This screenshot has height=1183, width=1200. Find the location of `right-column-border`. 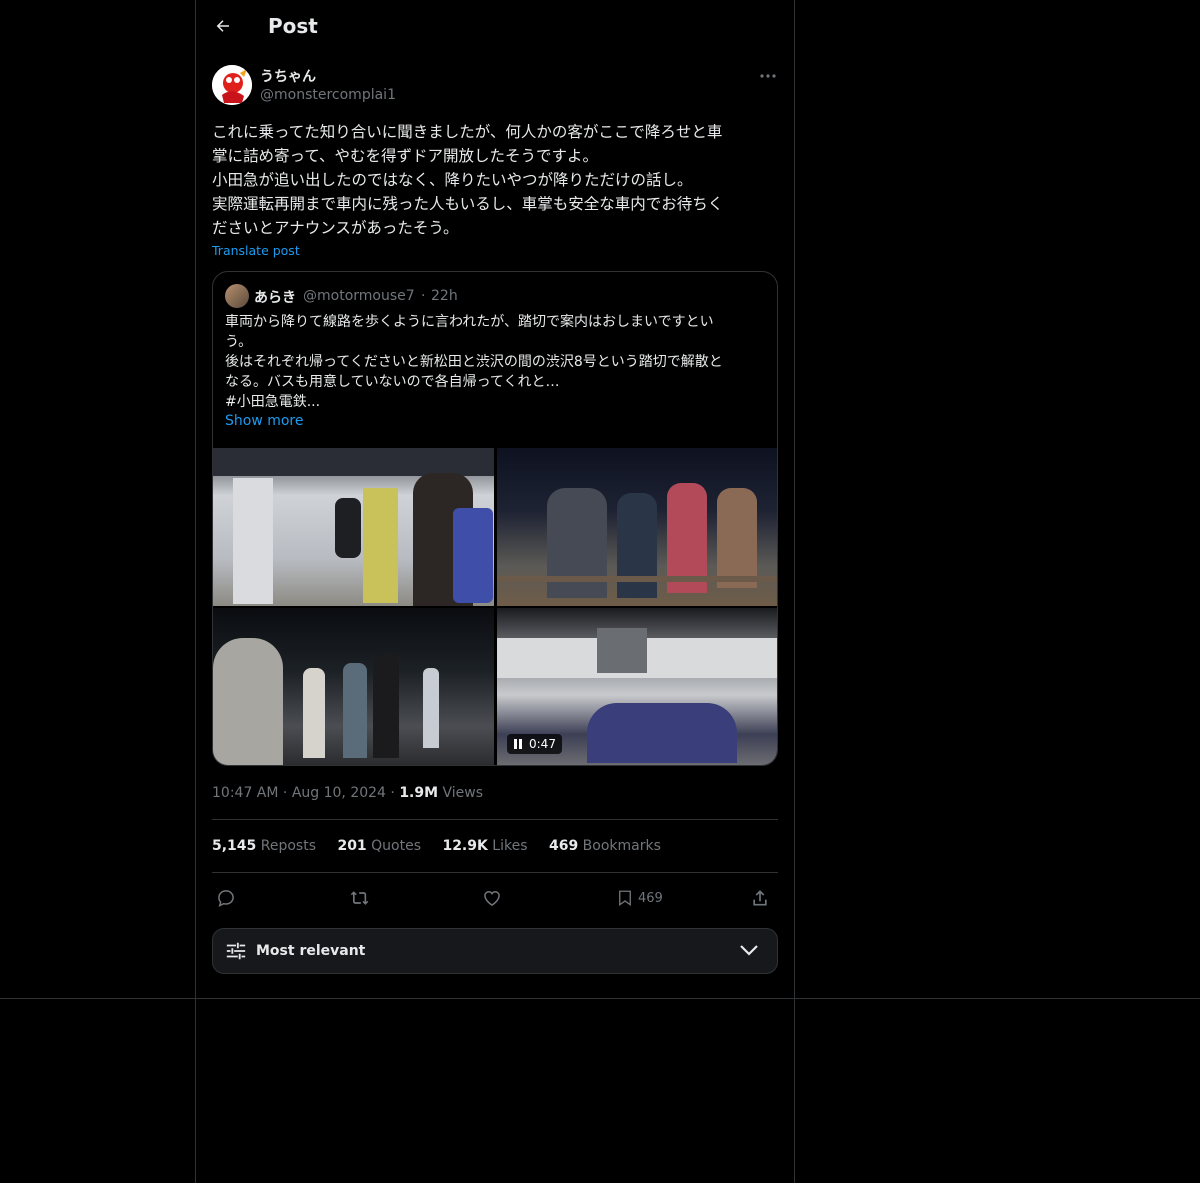

right-column-border is located at coordinates (794, 591).